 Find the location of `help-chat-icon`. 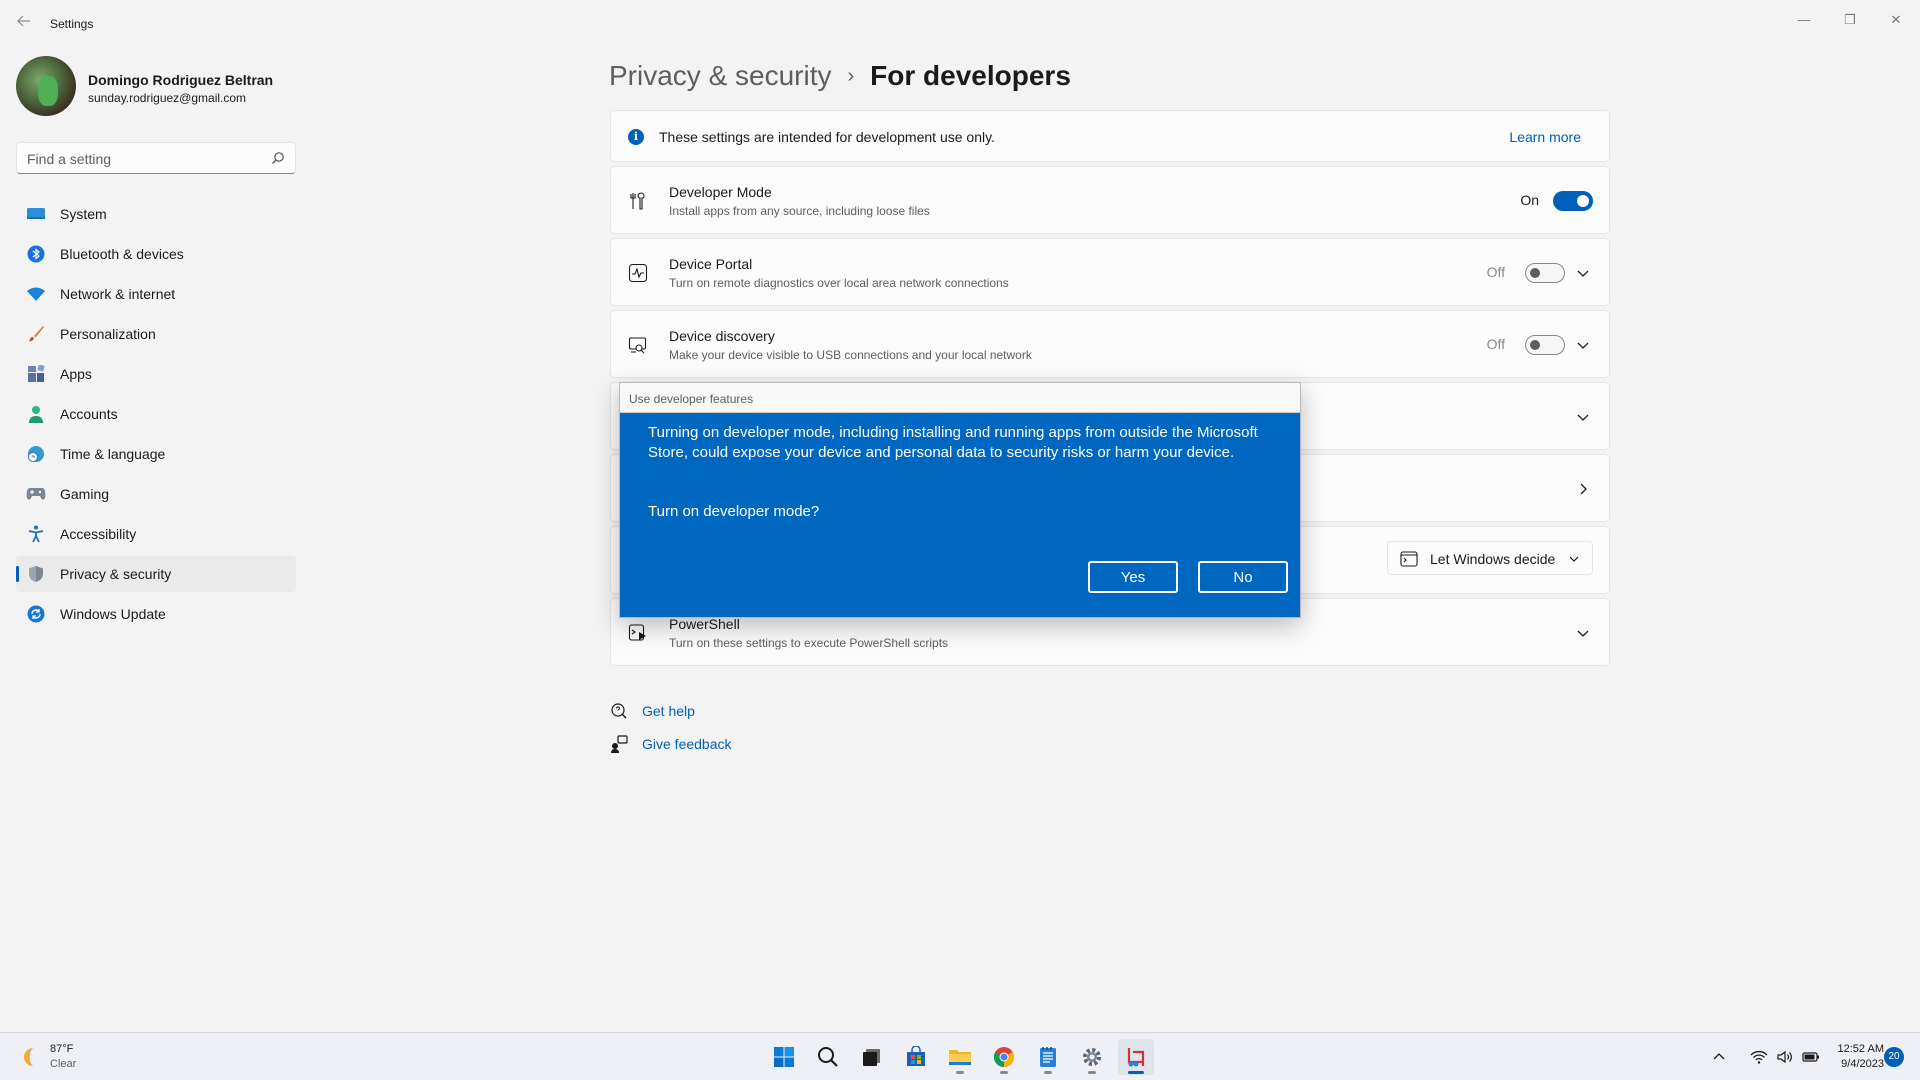

help-chat-icon is located at coordinates (619, 711).